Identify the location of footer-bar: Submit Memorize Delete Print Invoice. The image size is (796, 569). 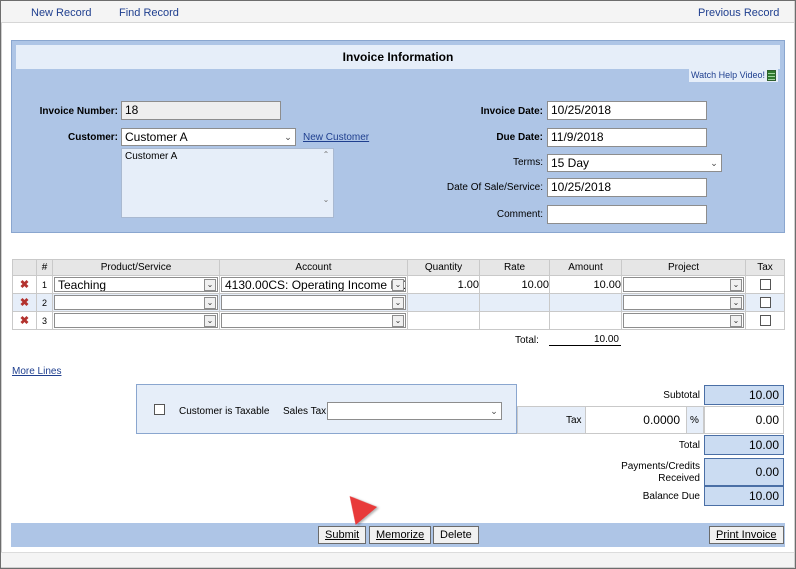
(398, 535).